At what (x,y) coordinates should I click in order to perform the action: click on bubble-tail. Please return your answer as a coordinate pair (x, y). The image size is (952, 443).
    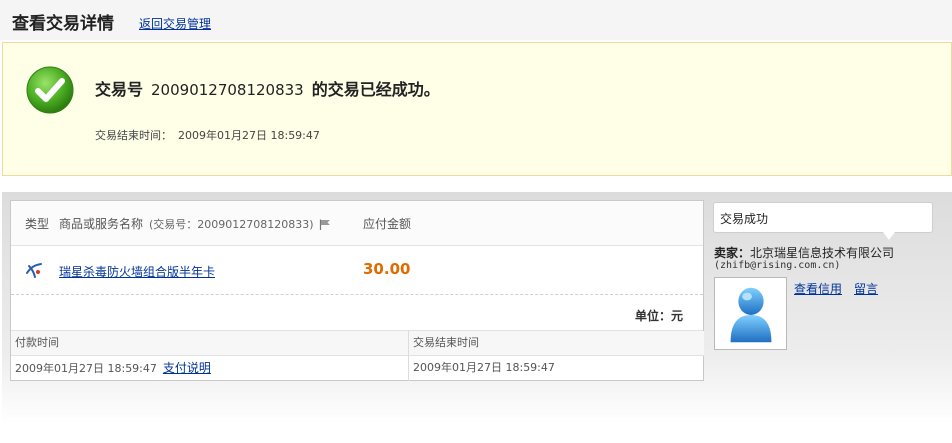
    Looking at the image, I should click on (889, 236).